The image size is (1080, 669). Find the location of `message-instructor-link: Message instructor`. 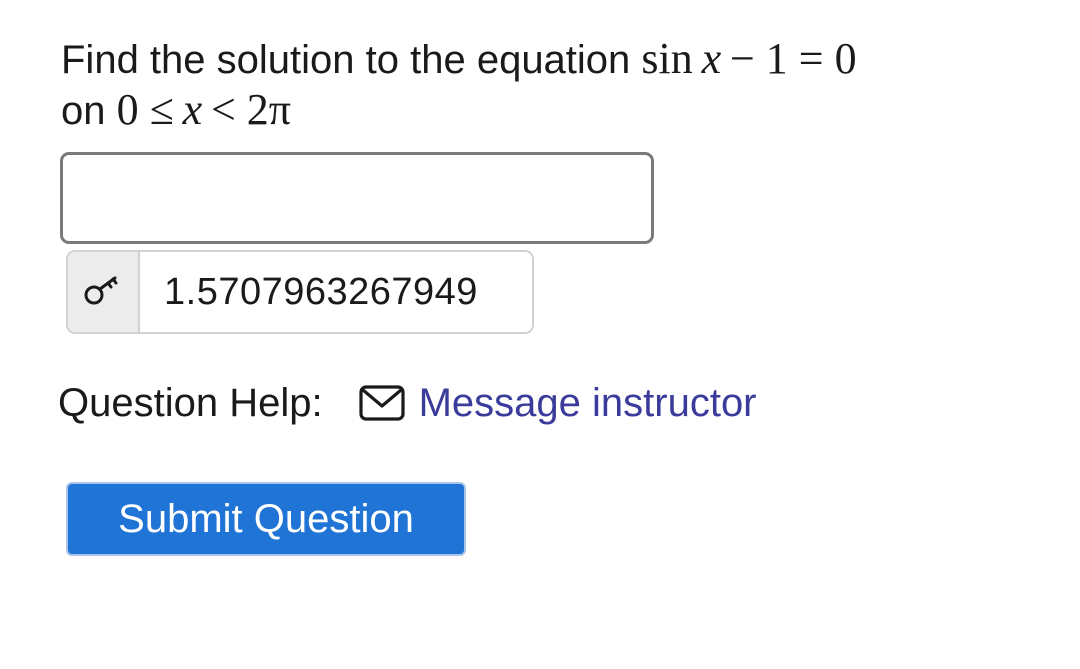

message-instructor-link: Message instructor is located at coordinates (557, 403).